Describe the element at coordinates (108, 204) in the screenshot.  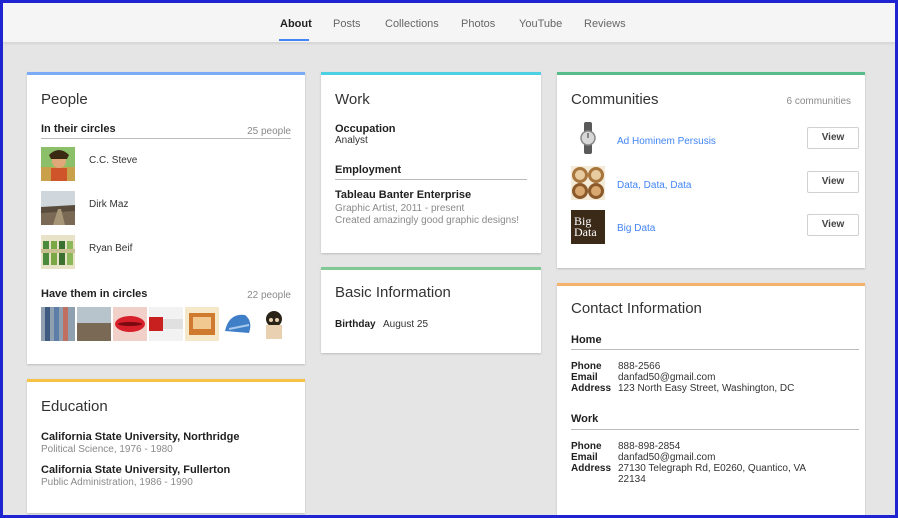
I see `person-name: Dirk Maz` at that location.